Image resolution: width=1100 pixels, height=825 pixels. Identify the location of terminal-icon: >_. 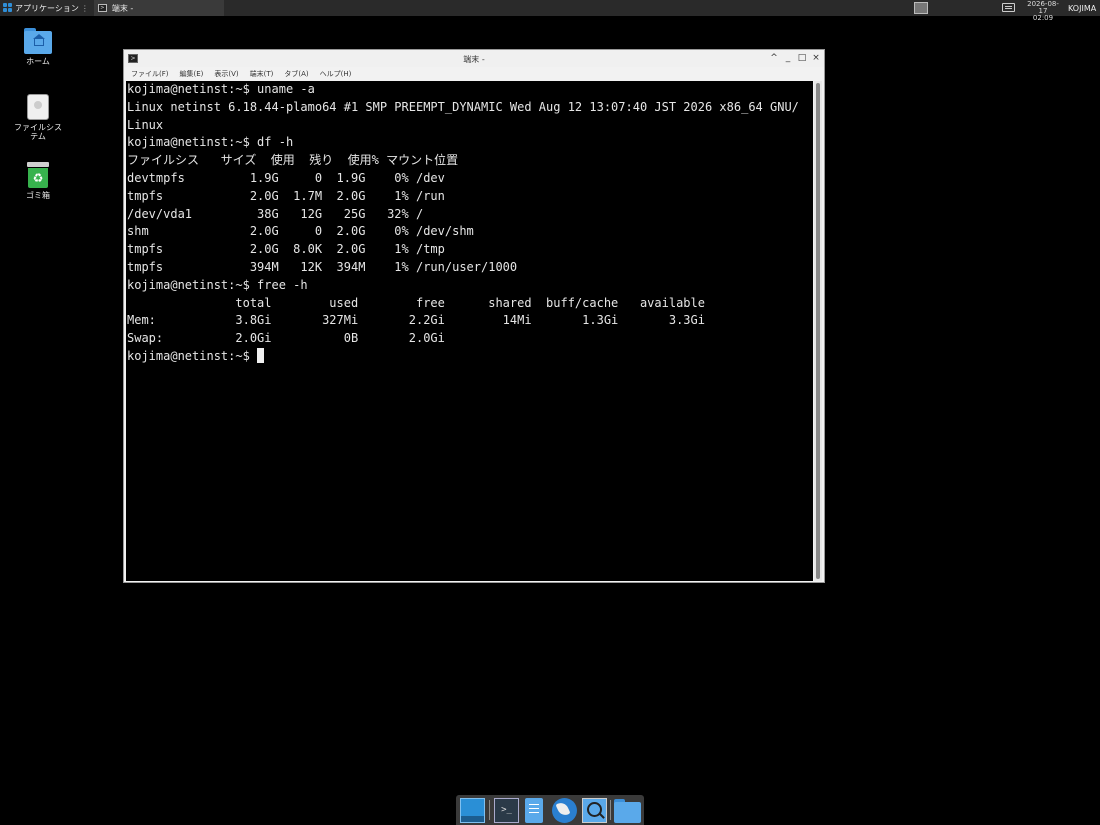
(506, 810).